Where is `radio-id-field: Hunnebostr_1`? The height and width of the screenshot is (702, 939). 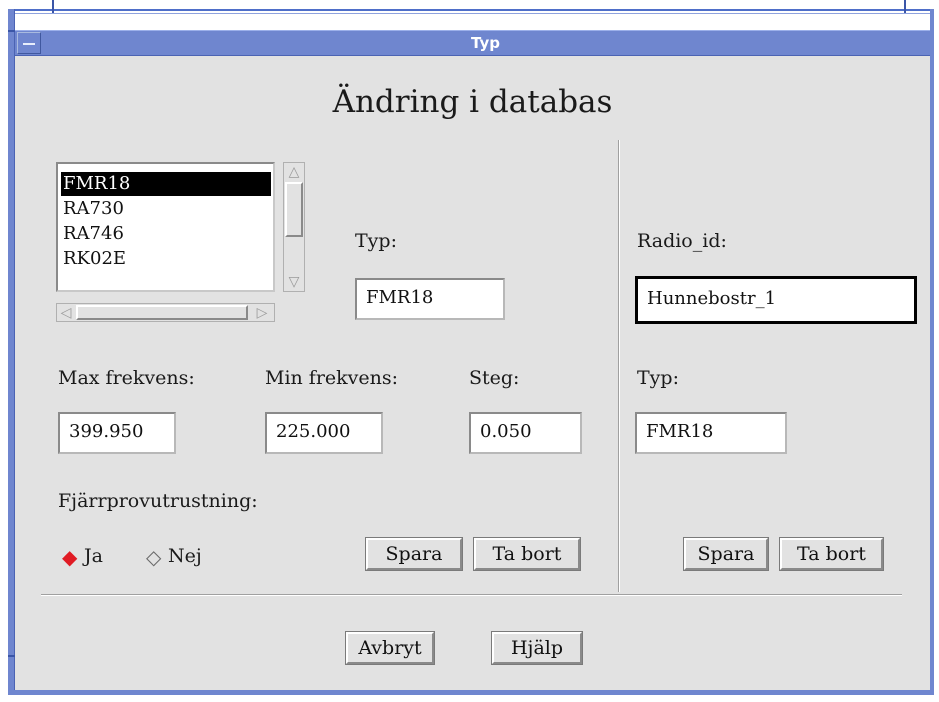
radio-id-field: Hunnebostr_1 is located at coordinates (776, 300).